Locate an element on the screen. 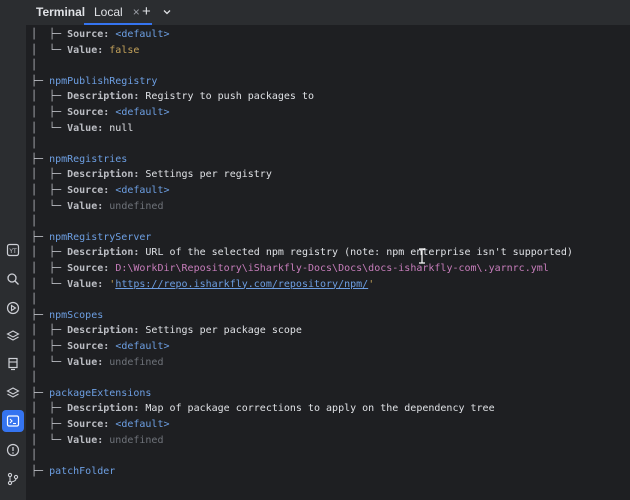  tool-window-sidebar: YT is located at coordinates (13, 250).